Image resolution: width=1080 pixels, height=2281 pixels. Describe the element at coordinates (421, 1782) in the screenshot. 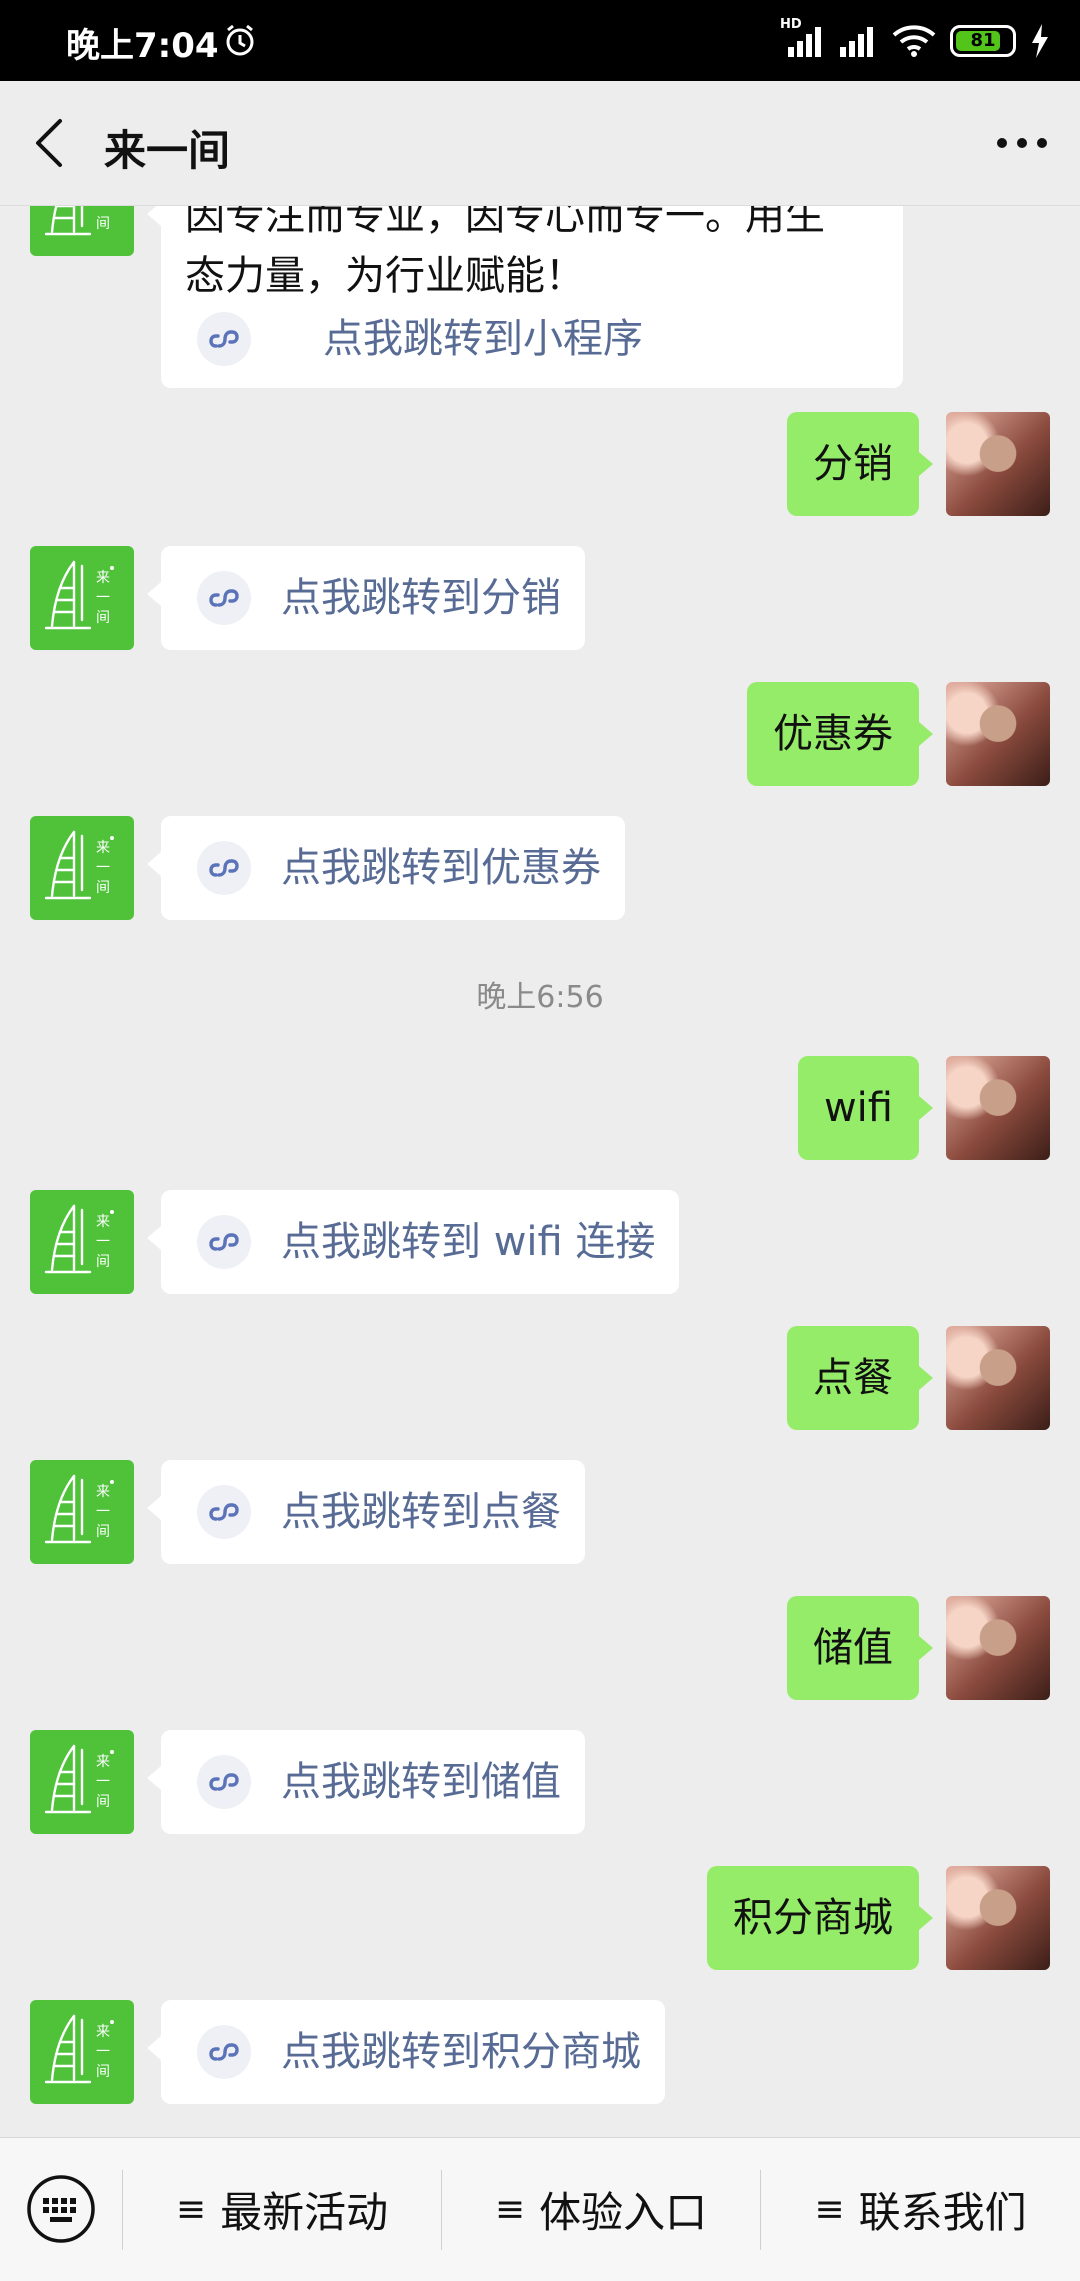

I see `link-text: 点我跳转到储值` at that location.